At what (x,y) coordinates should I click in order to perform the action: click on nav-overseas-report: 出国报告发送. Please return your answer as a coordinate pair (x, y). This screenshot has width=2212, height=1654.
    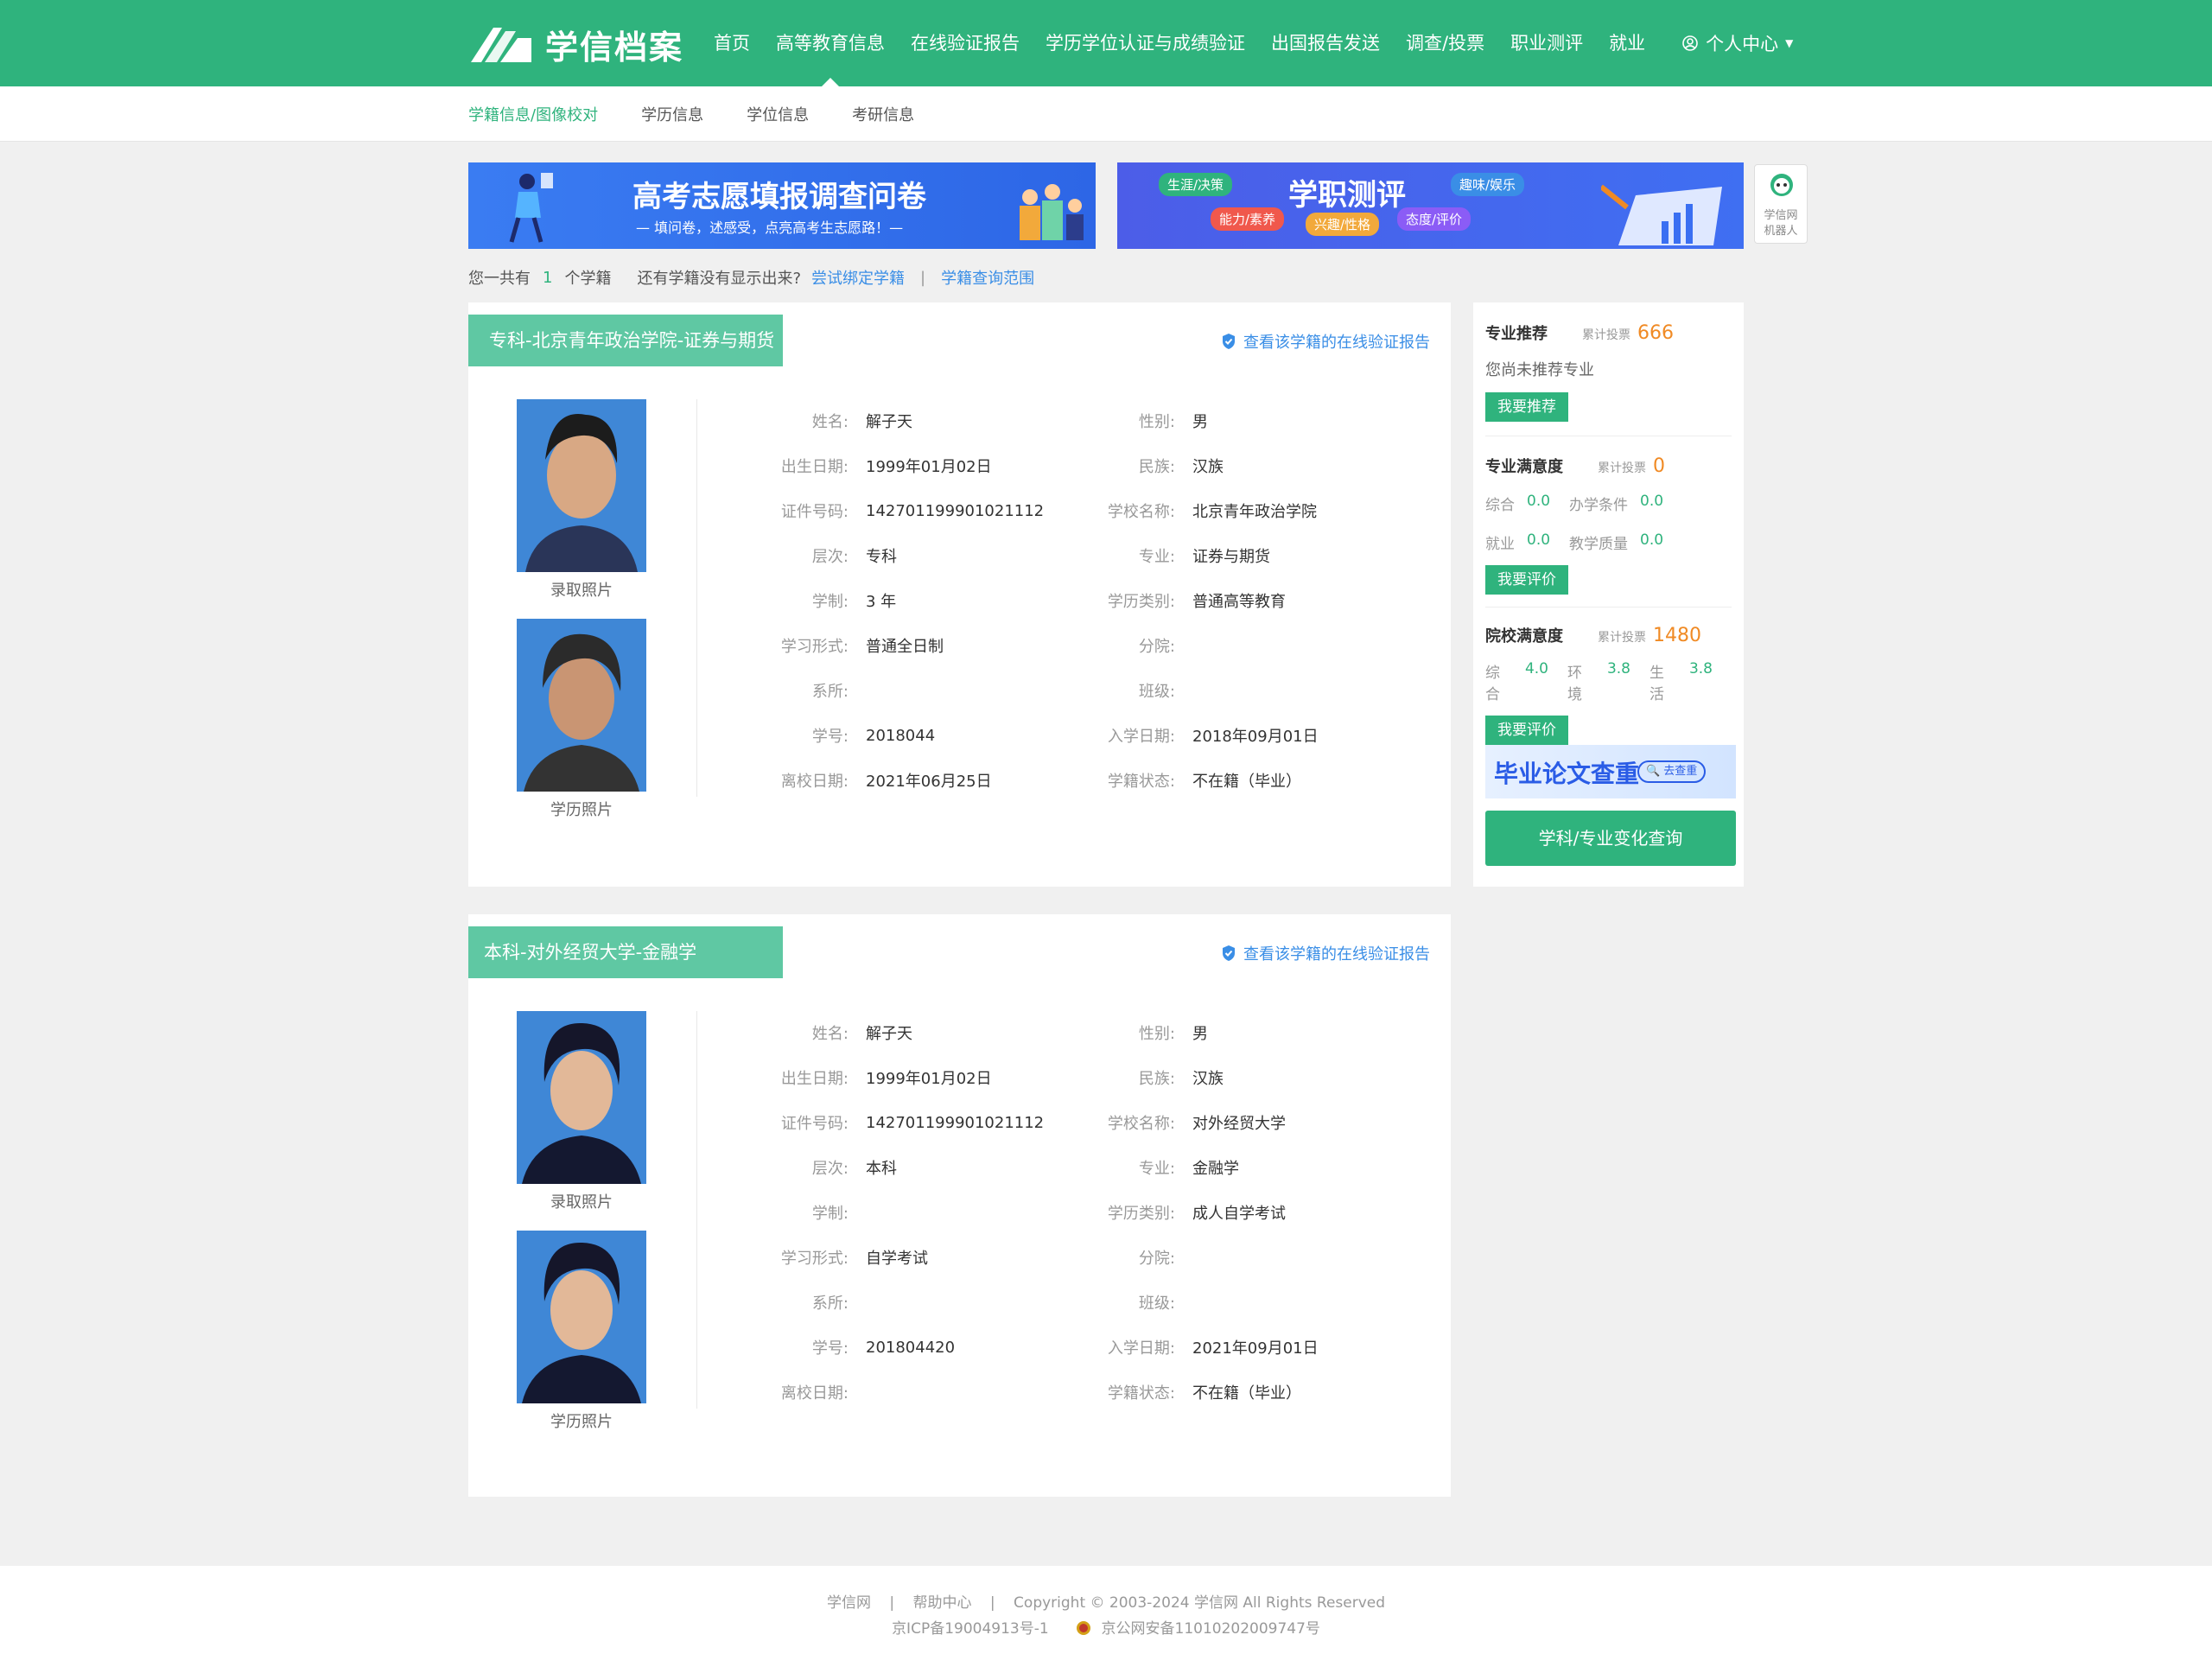
    Looking at the image, I should click on (1325, 43).